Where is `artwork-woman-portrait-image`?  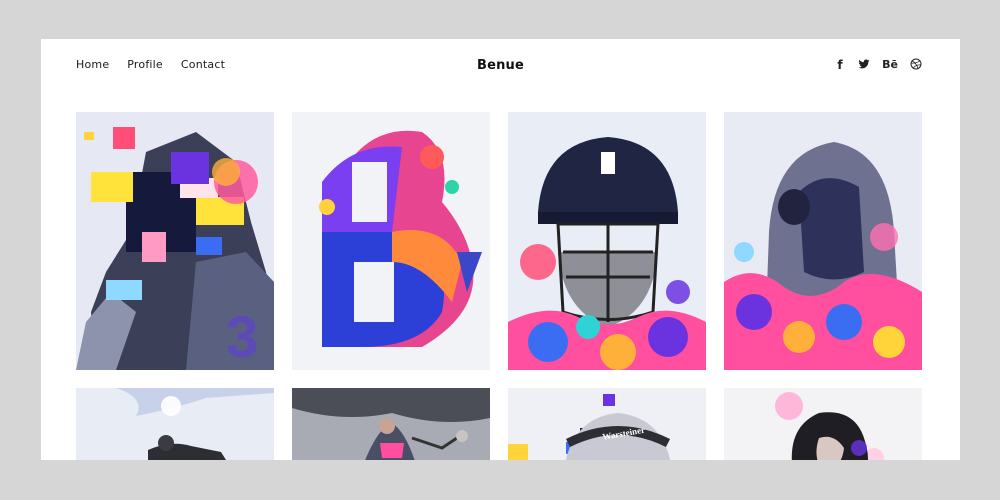 artwork-woman-portrait-image is located at coordinates (823, 424).